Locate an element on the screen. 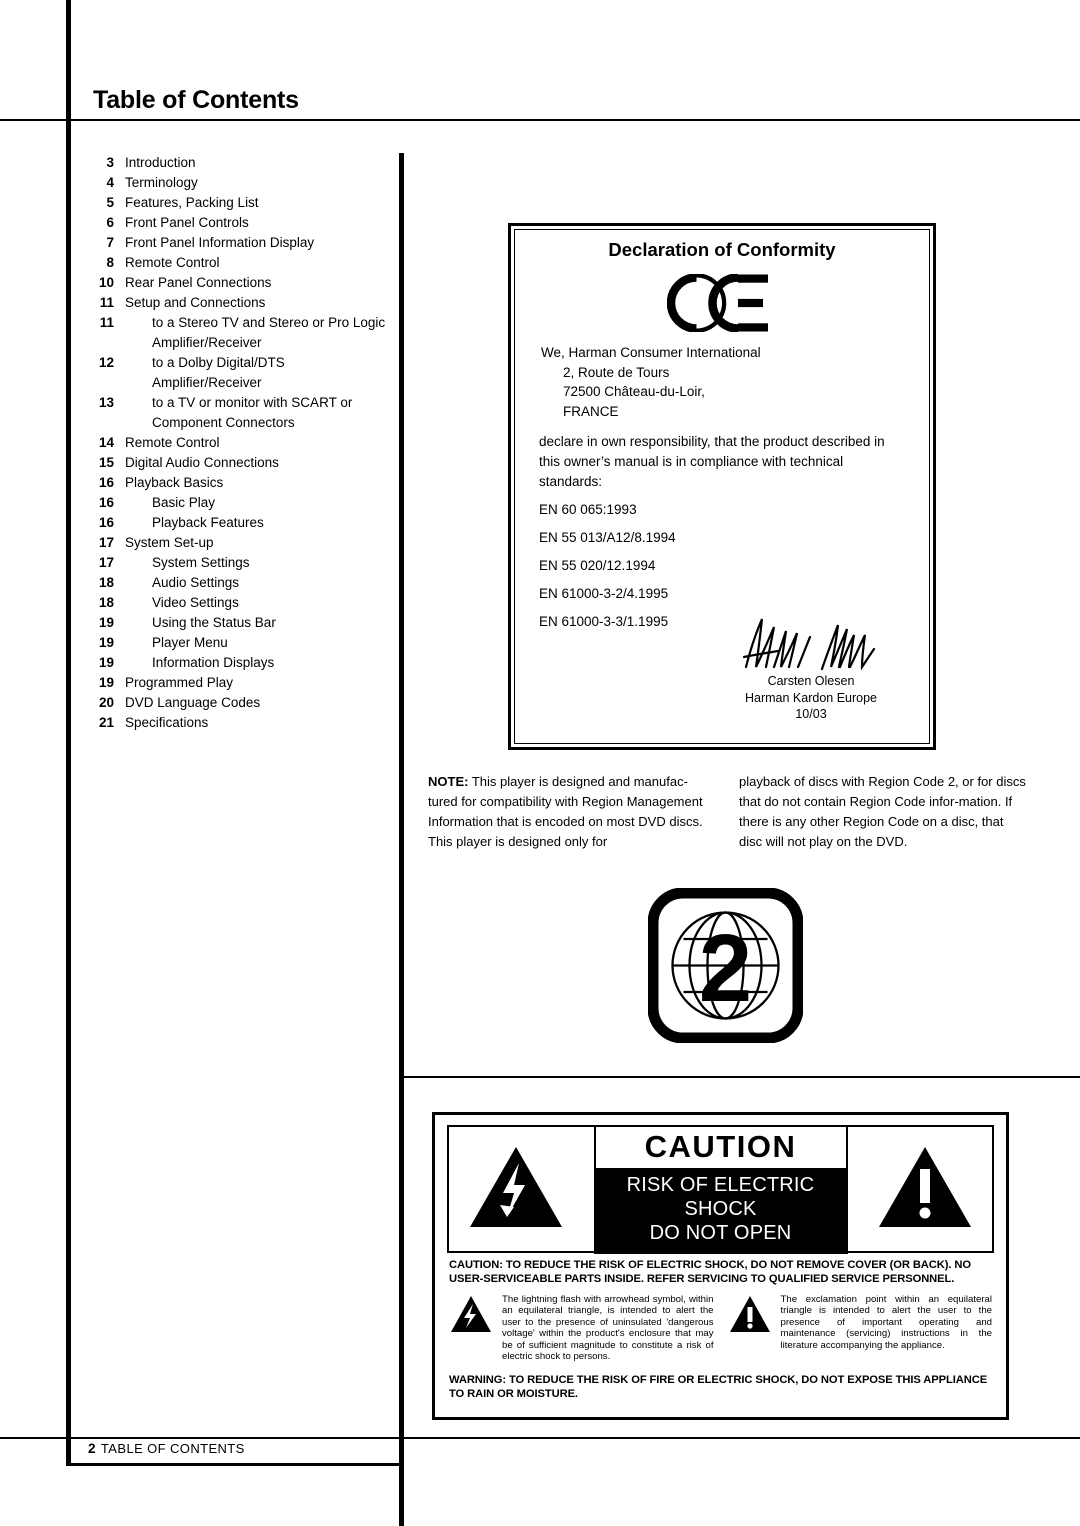 Image resolution: width=1080 pixels, height=1526 pixels. region-code-2-globe-icon: 2 is located at coordinates (725, 965).